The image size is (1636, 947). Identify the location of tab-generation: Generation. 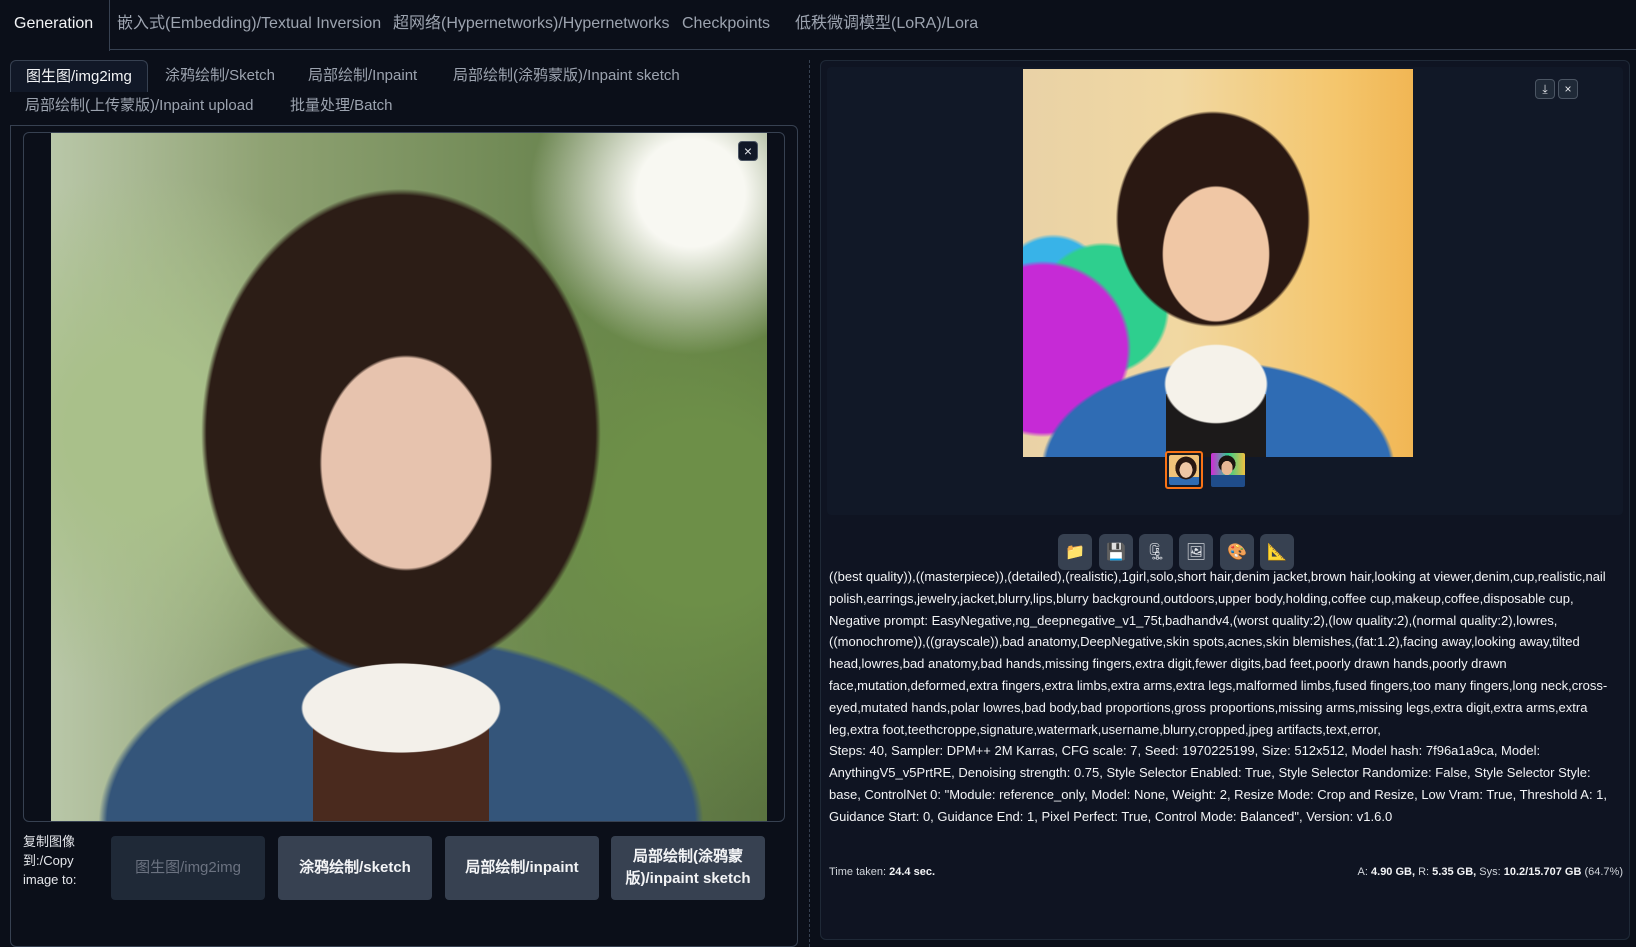
(55, 25).